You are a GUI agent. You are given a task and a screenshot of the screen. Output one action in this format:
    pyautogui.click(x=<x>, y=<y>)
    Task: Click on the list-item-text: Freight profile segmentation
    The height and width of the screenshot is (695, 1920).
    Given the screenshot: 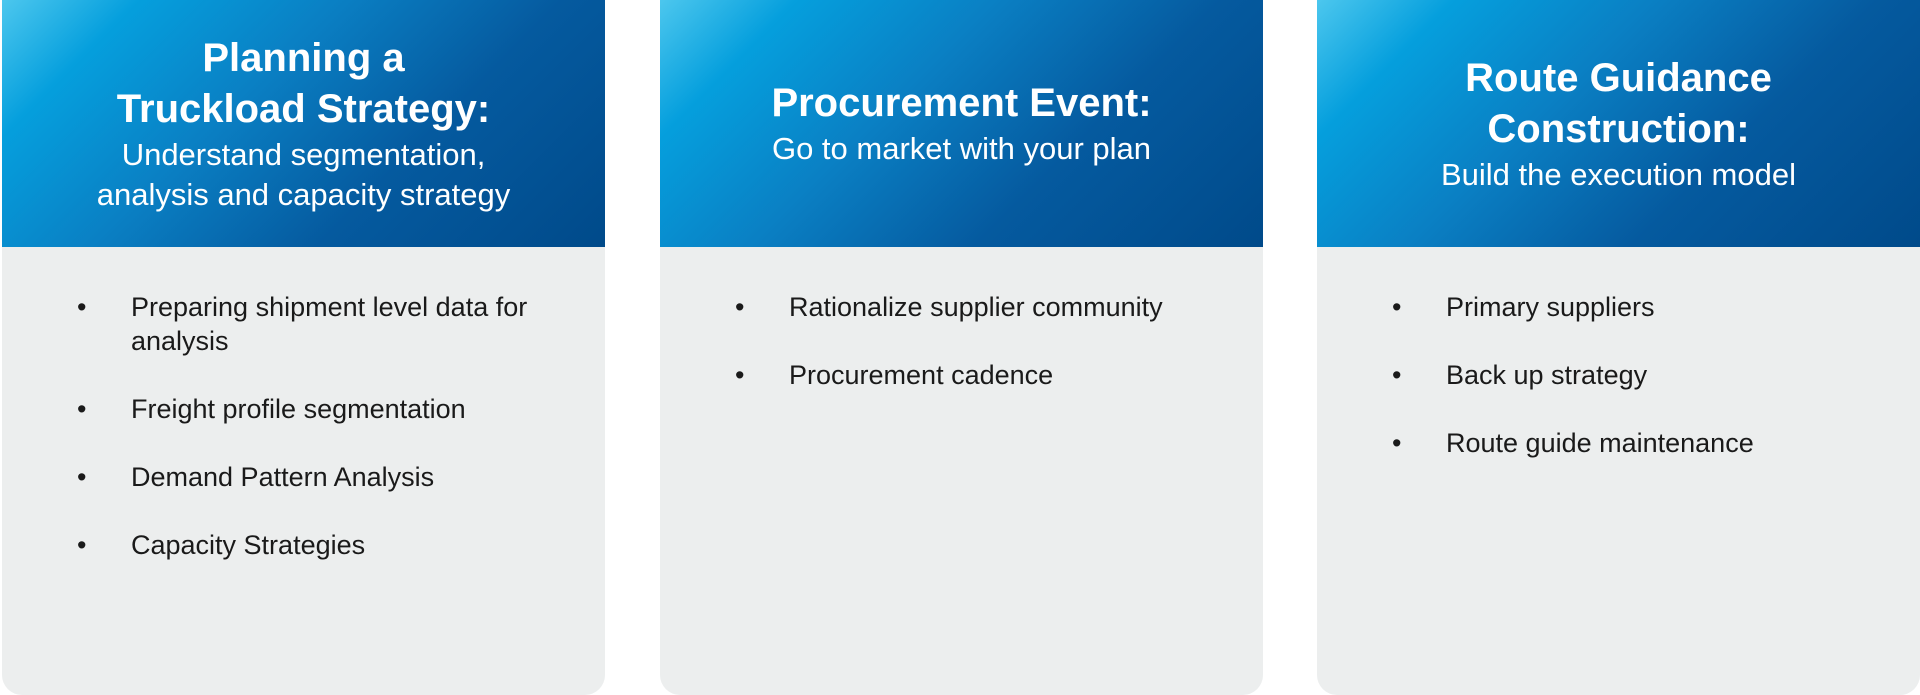 What is the action you would take?
    pyautogui.click(x=298, y=409)
    